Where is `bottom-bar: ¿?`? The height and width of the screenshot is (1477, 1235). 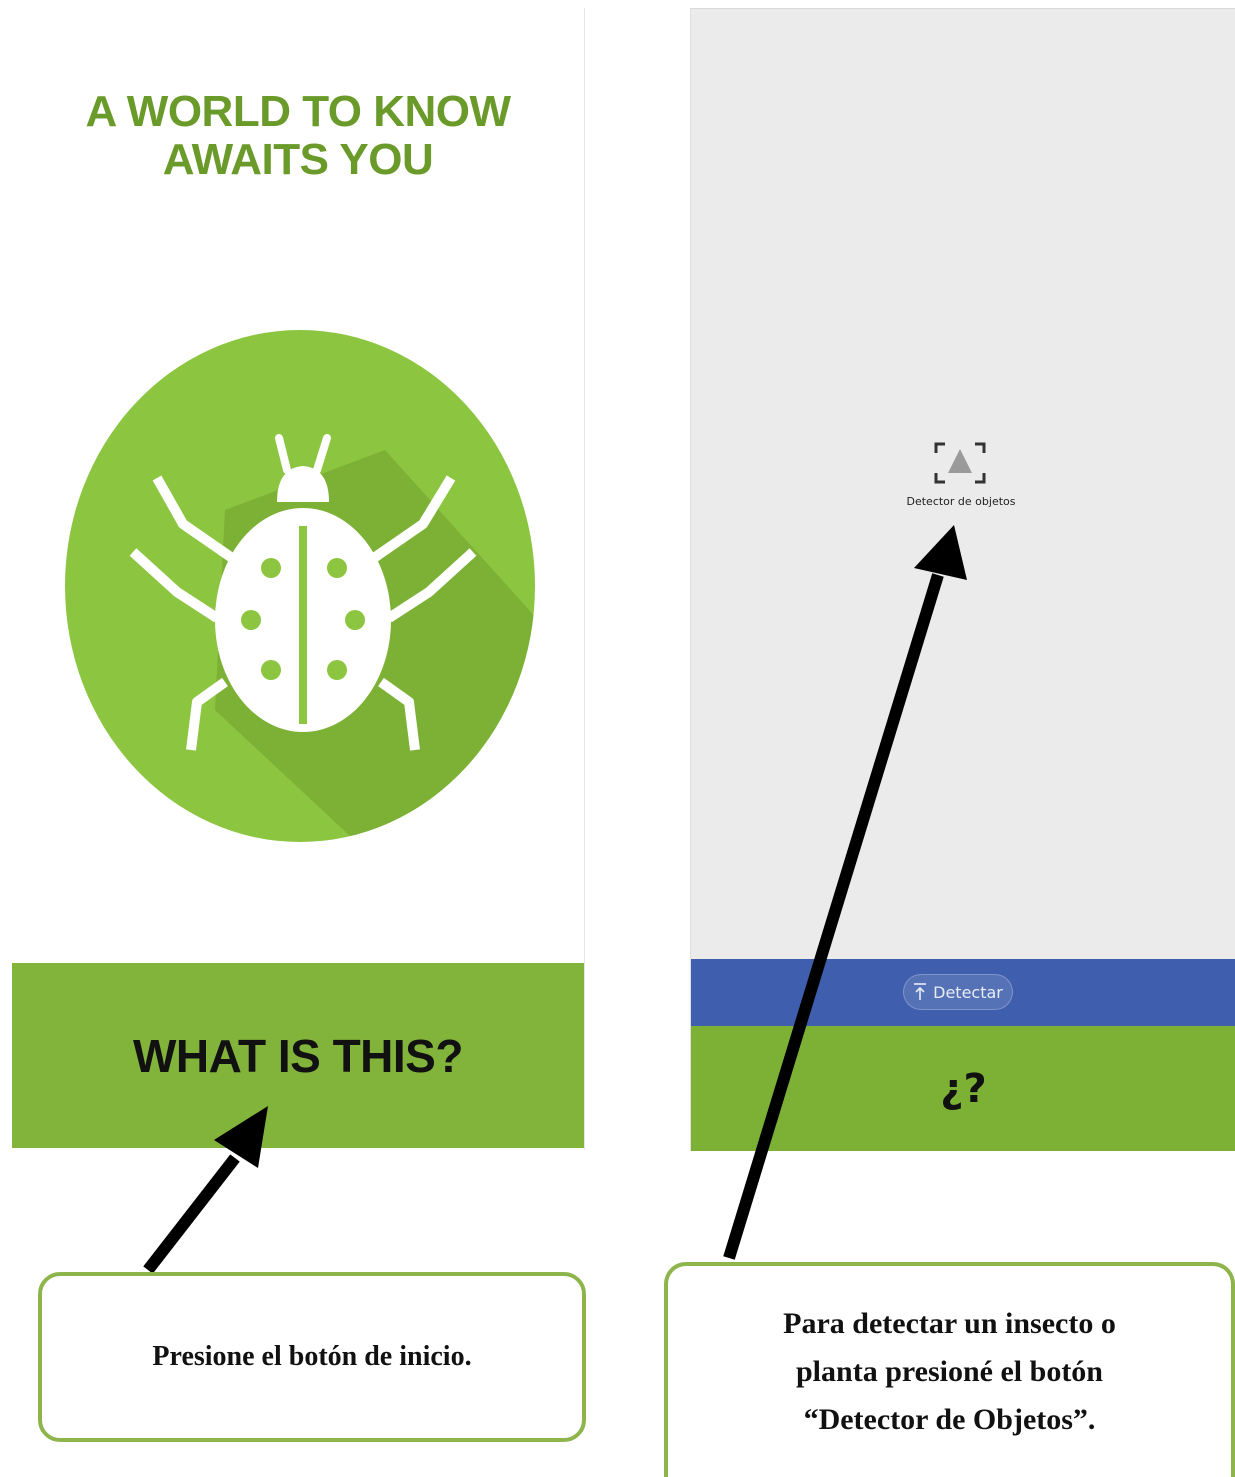
bottom-bar: ¿? is located at coordinates (963, 1088).